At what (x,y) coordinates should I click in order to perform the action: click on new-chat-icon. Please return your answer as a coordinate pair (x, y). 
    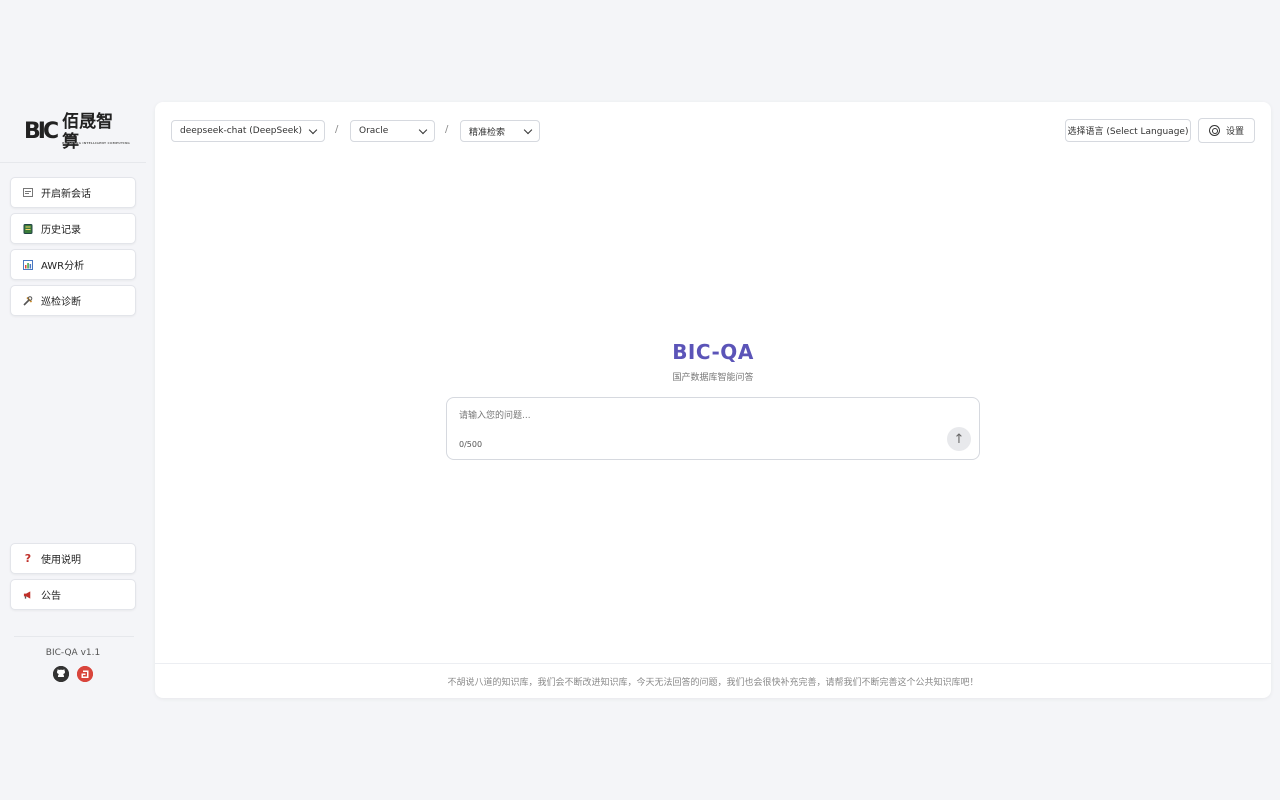
    Looking at the image, I should click on (28, 193).